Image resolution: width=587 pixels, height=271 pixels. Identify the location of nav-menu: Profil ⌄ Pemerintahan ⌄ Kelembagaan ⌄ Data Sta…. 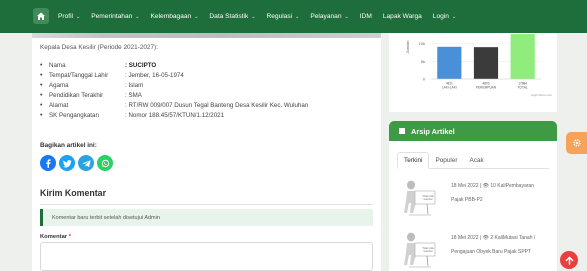
(262, 16).